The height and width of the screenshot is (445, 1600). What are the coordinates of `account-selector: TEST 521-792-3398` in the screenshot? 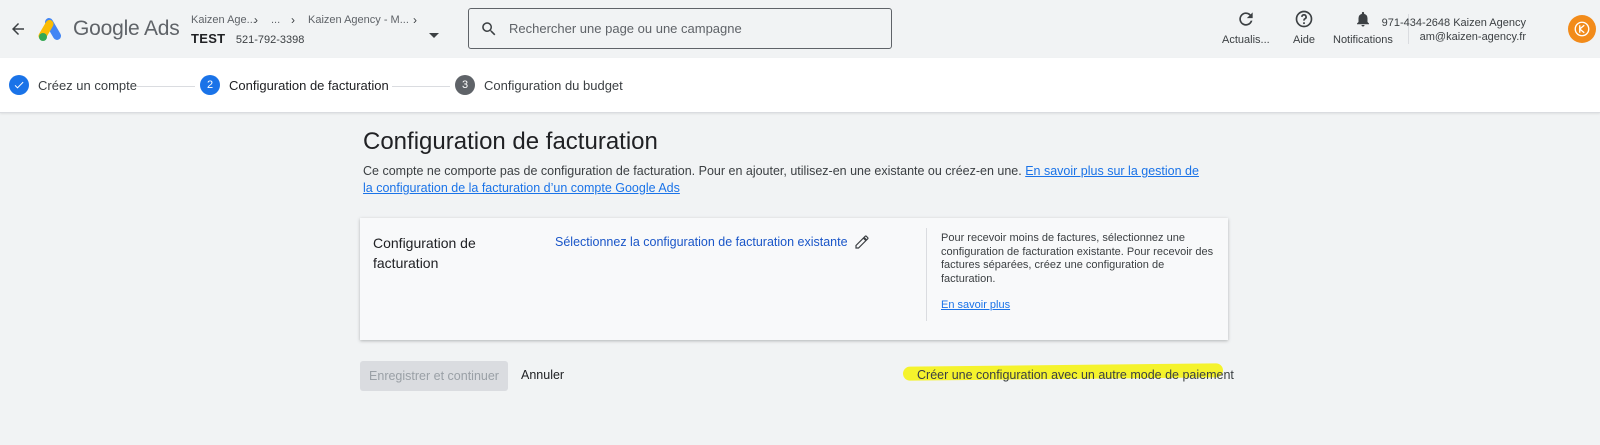 It's located at (247, 39).